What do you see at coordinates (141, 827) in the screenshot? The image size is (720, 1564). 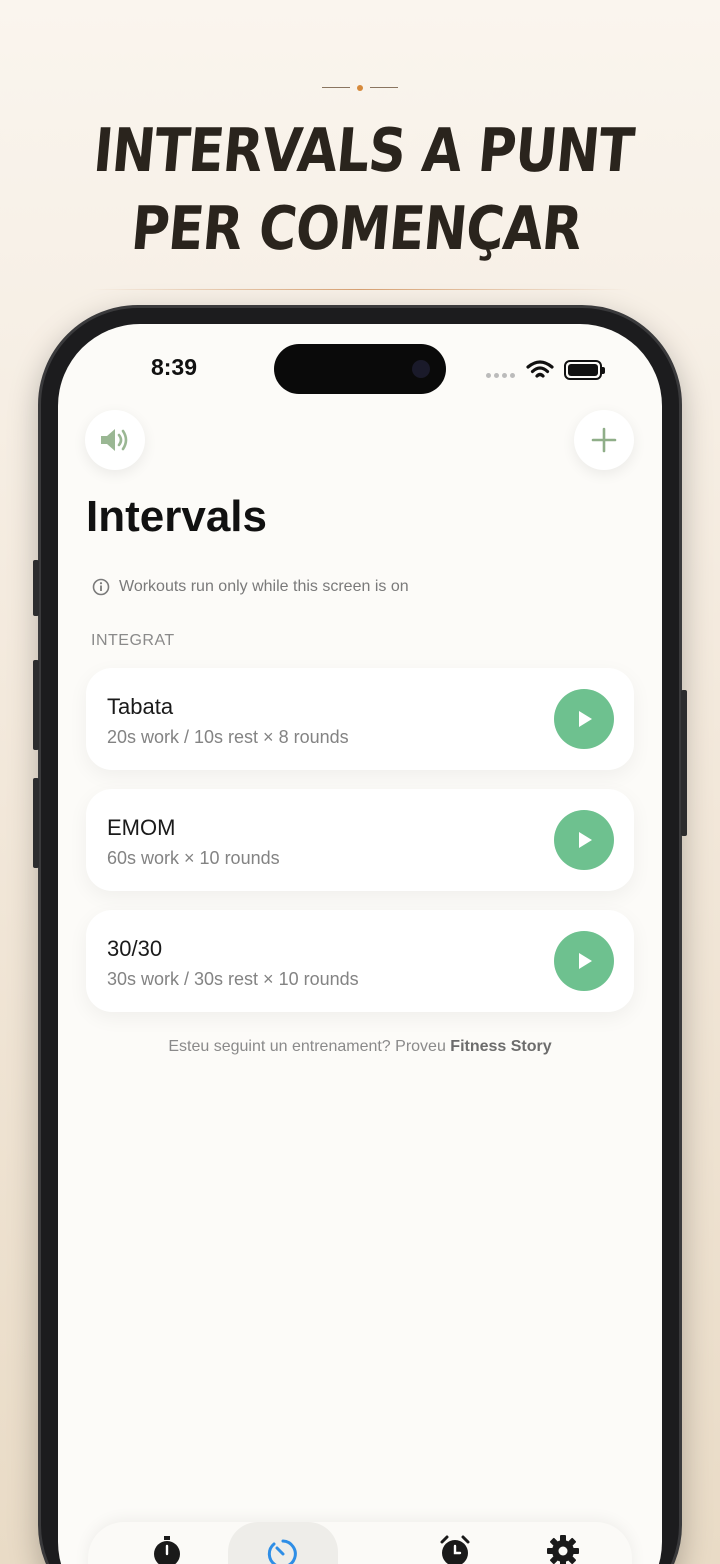 I see `workout-name: EMOM` at bounding box center [141, 827].